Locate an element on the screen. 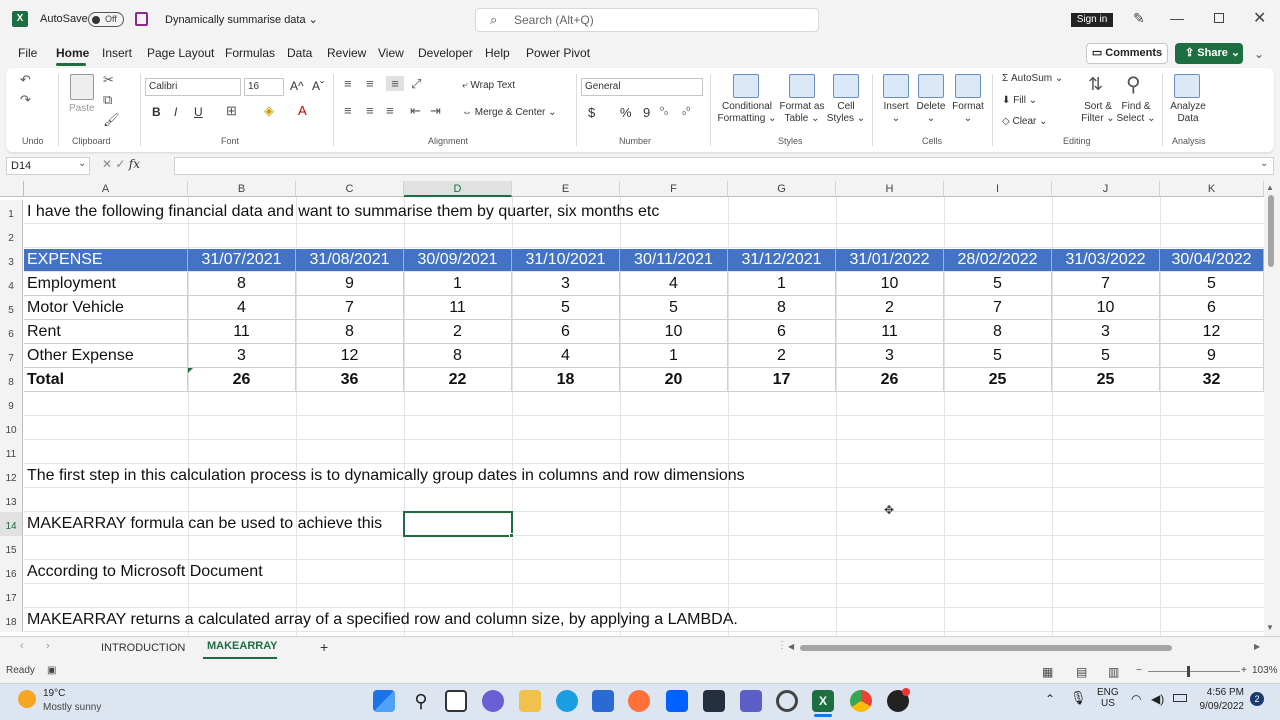 The image size is (1280, 720). menu-data: Data is located at coordinates (299, 53).